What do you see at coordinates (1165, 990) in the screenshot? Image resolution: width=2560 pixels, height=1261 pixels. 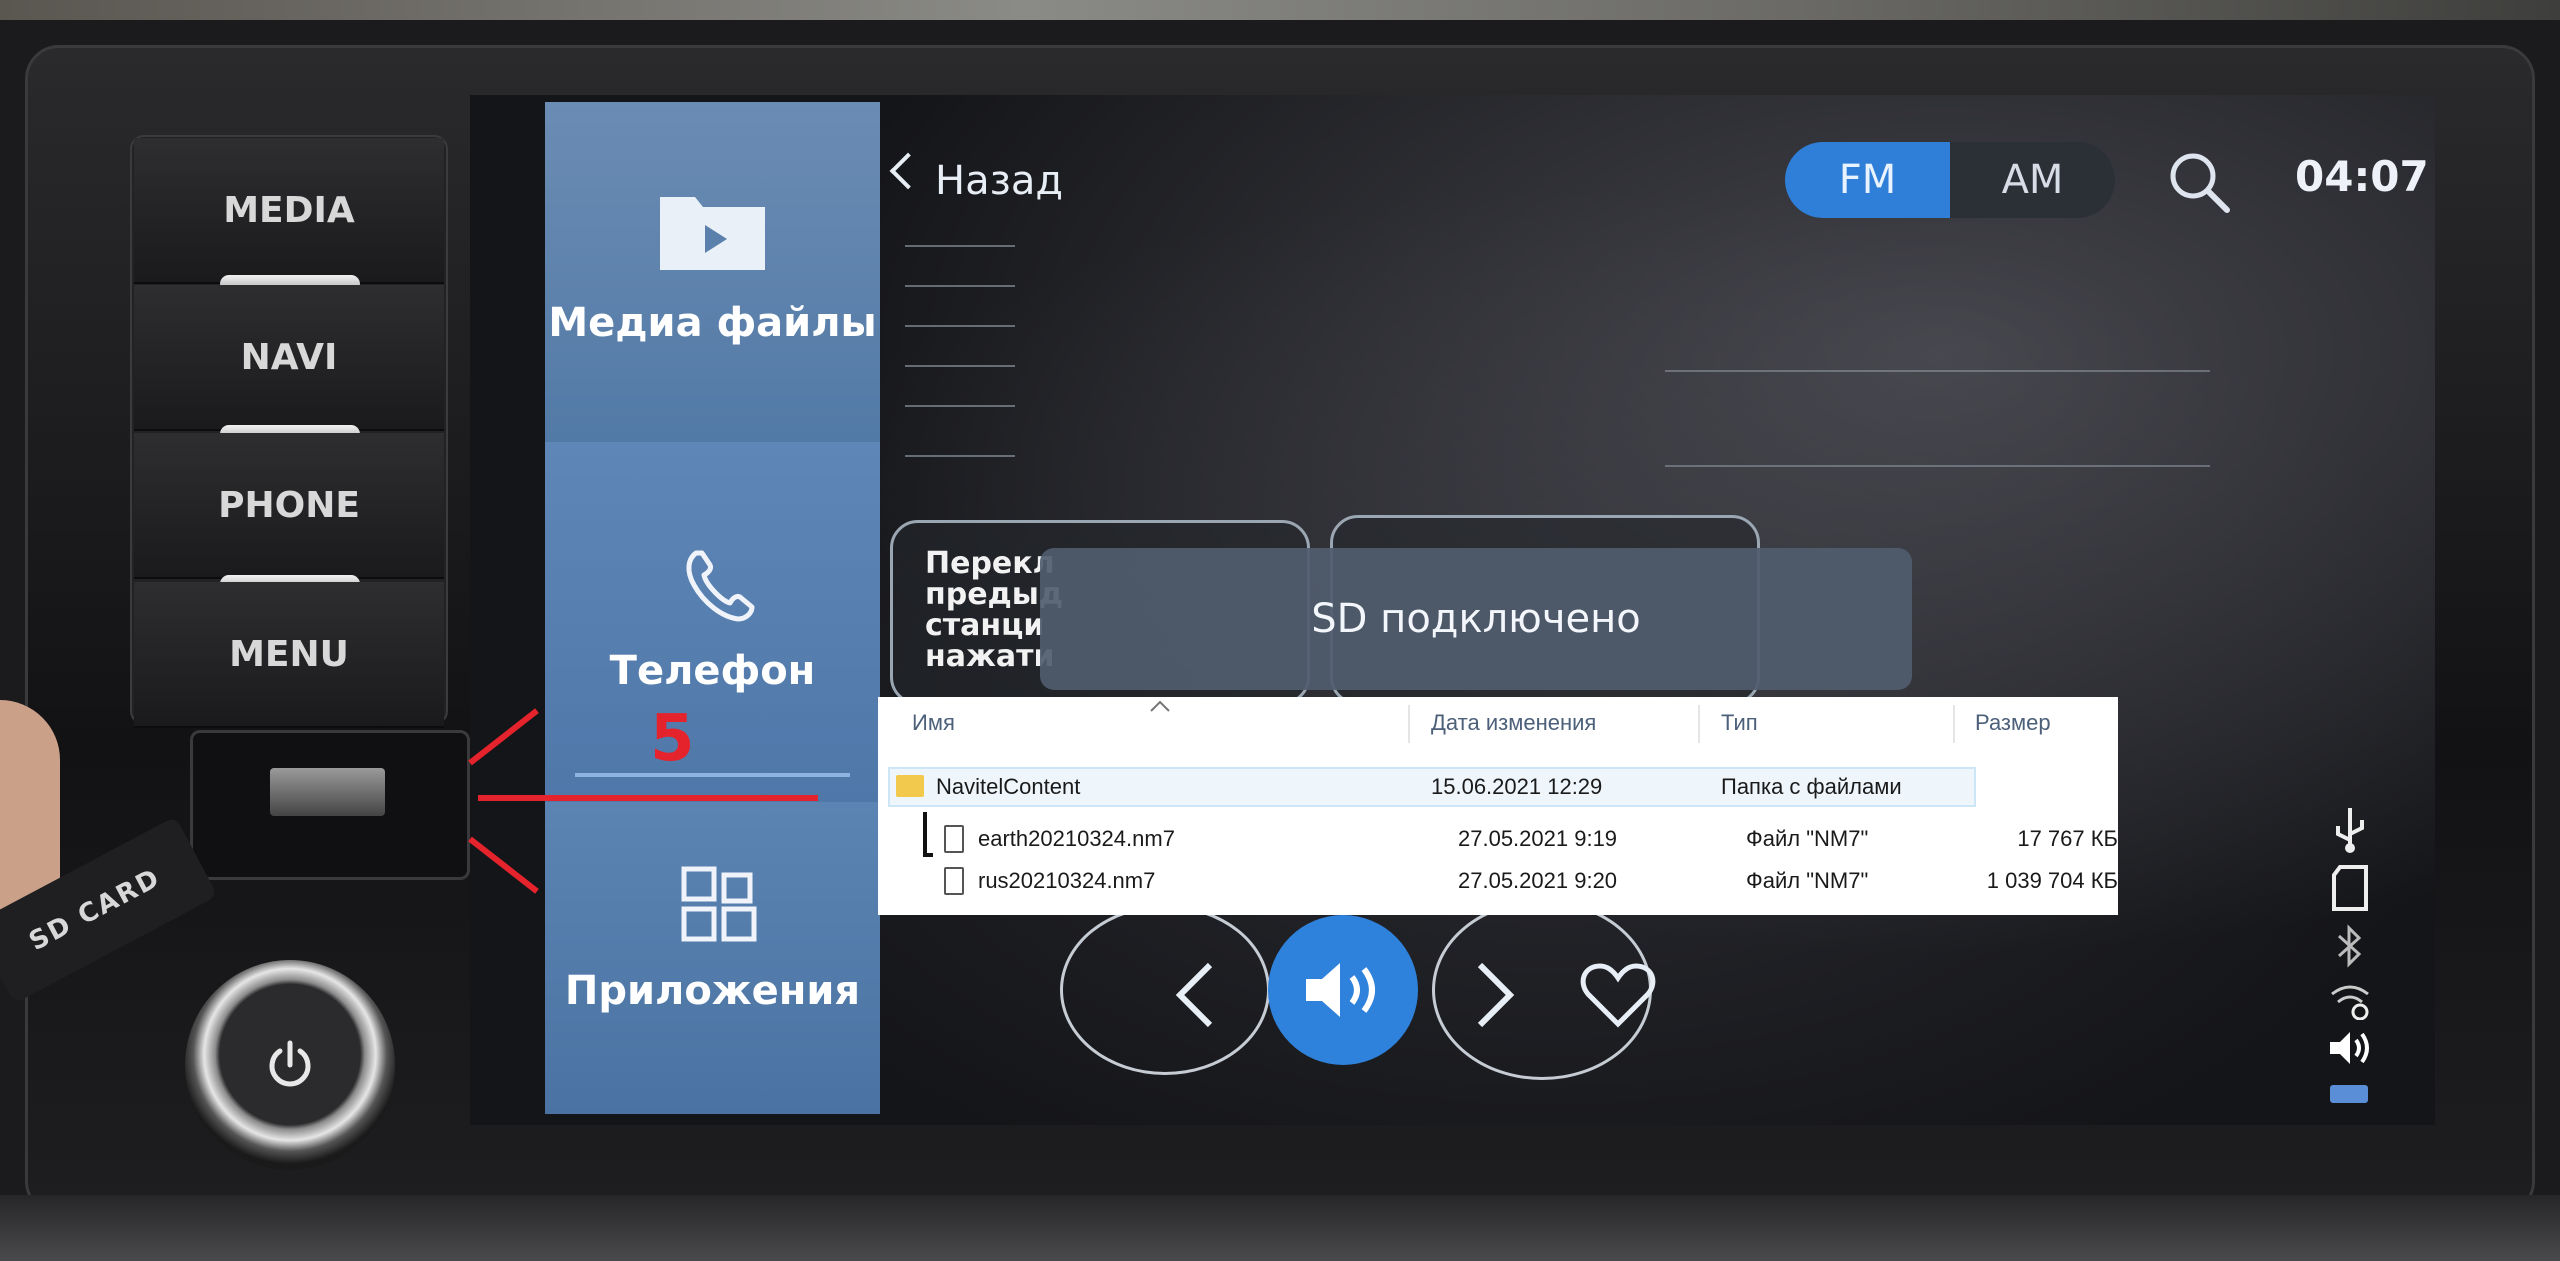 I see `previous-station-button` at bounding box center [1165, 990].